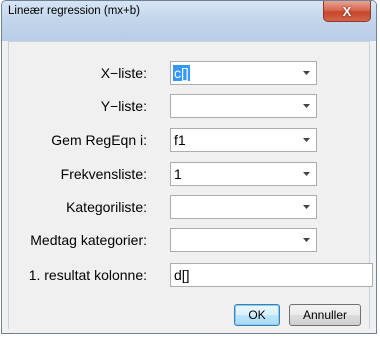 This screenshot has width=380, height=338. I want to click on save-regeqn-value: f1, so click(180, 140).